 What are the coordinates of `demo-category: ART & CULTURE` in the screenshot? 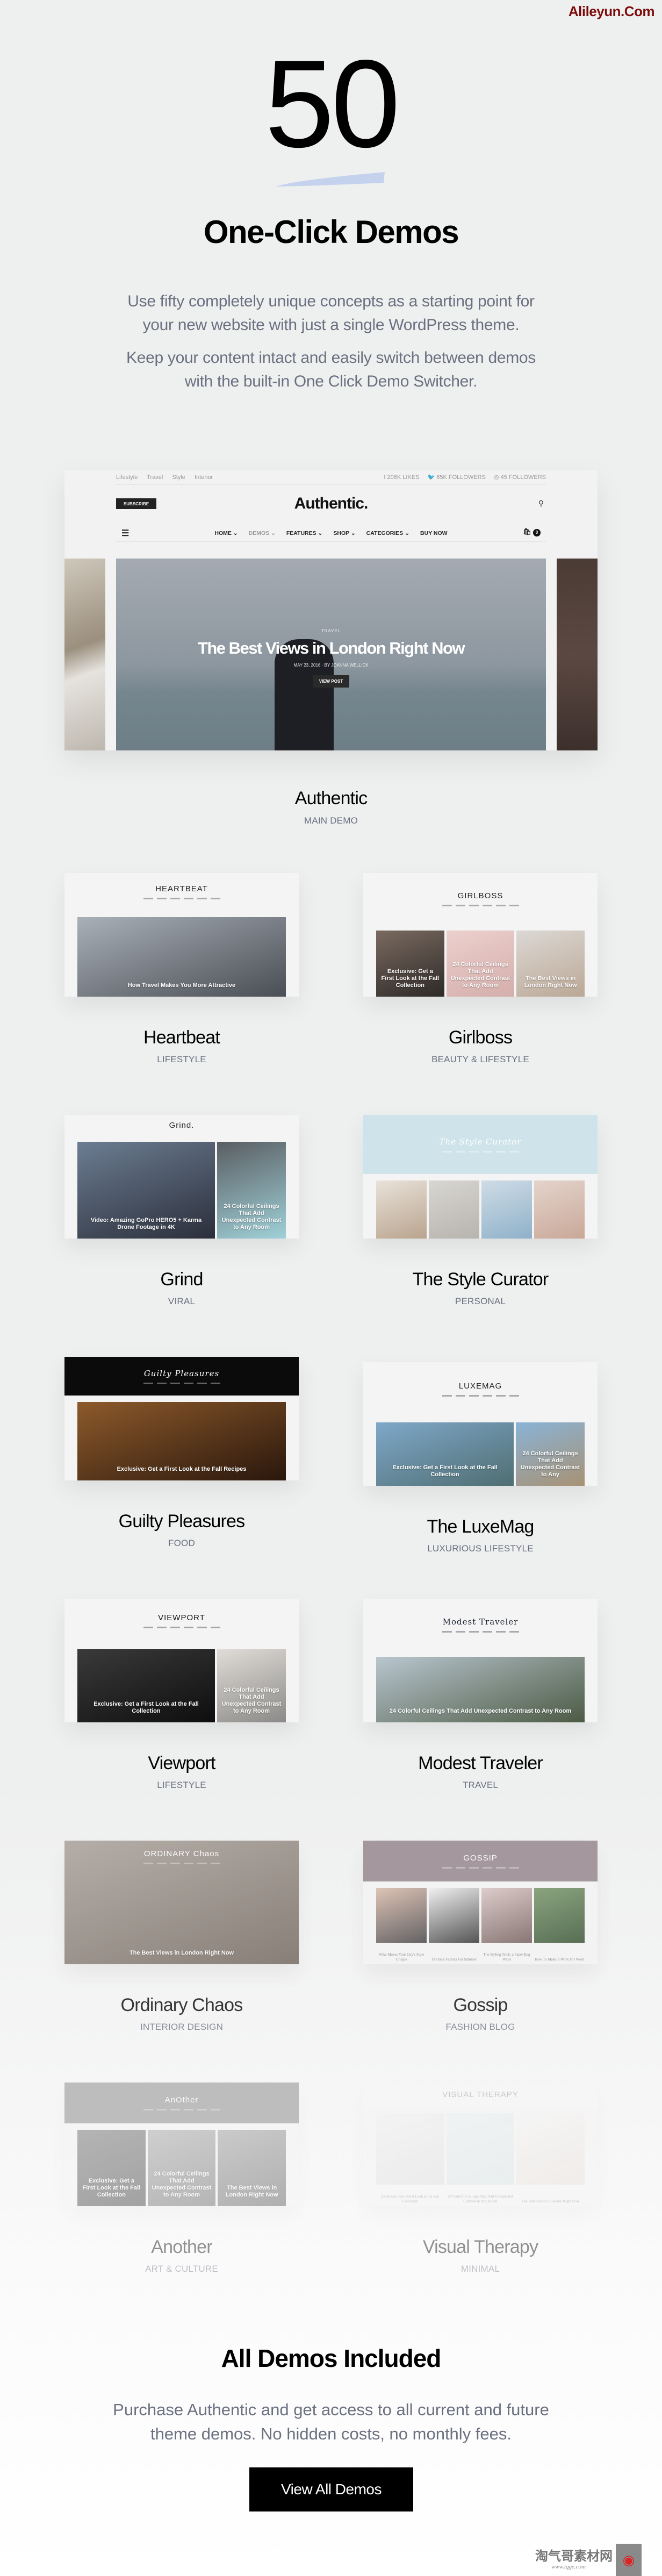 It's located at (181, 2269).